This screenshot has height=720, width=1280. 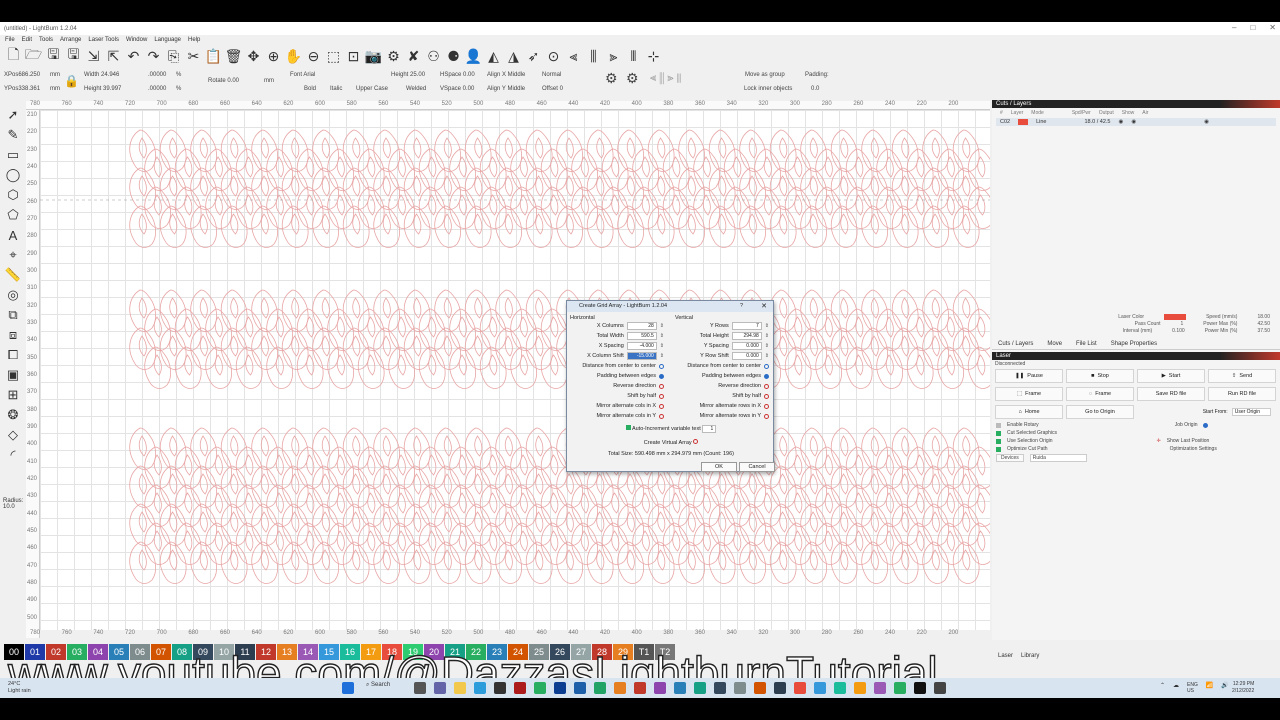 I want to click on ypos-field: YPos338.361, so click(x=22, y=89).